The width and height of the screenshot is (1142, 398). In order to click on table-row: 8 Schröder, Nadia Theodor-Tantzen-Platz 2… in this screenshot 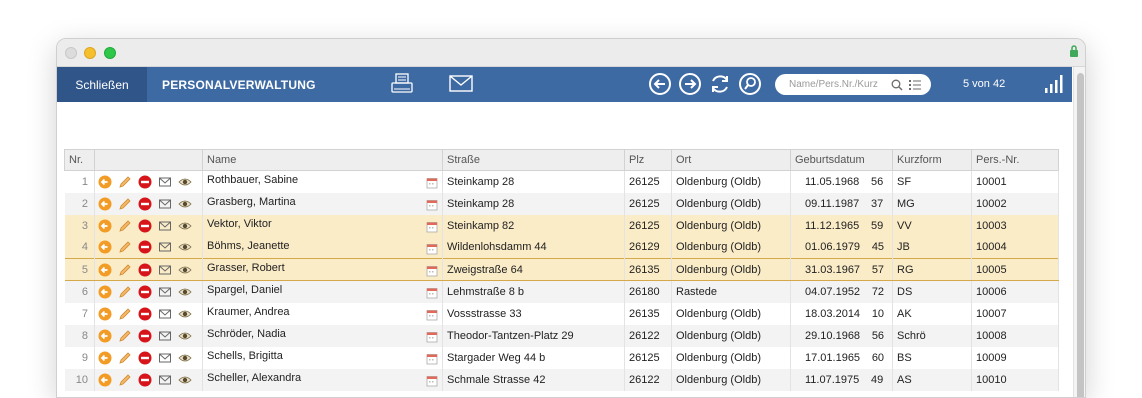, I will do `click(561, 335)`.